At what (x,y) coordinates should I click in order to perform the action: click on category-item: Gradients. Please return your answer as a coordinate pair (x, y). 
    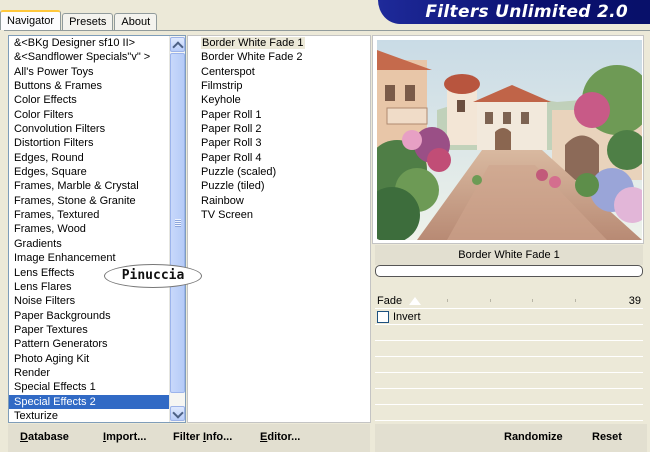
    Looking at the image, I should click on (90, 244).